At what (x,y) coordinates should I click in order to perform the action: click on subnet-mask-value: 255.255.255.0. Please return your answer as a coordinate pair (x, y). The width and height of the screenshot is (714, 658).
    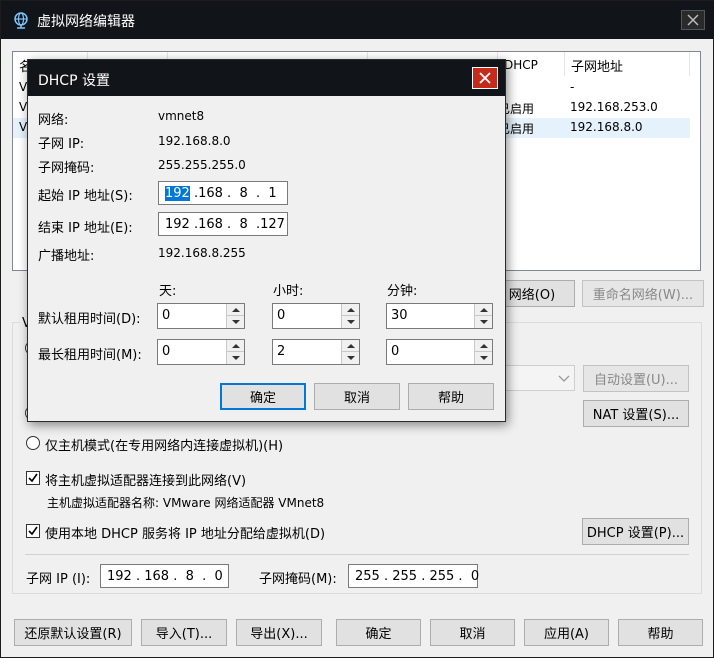
    Looking at the image, I should click on (202, 165).